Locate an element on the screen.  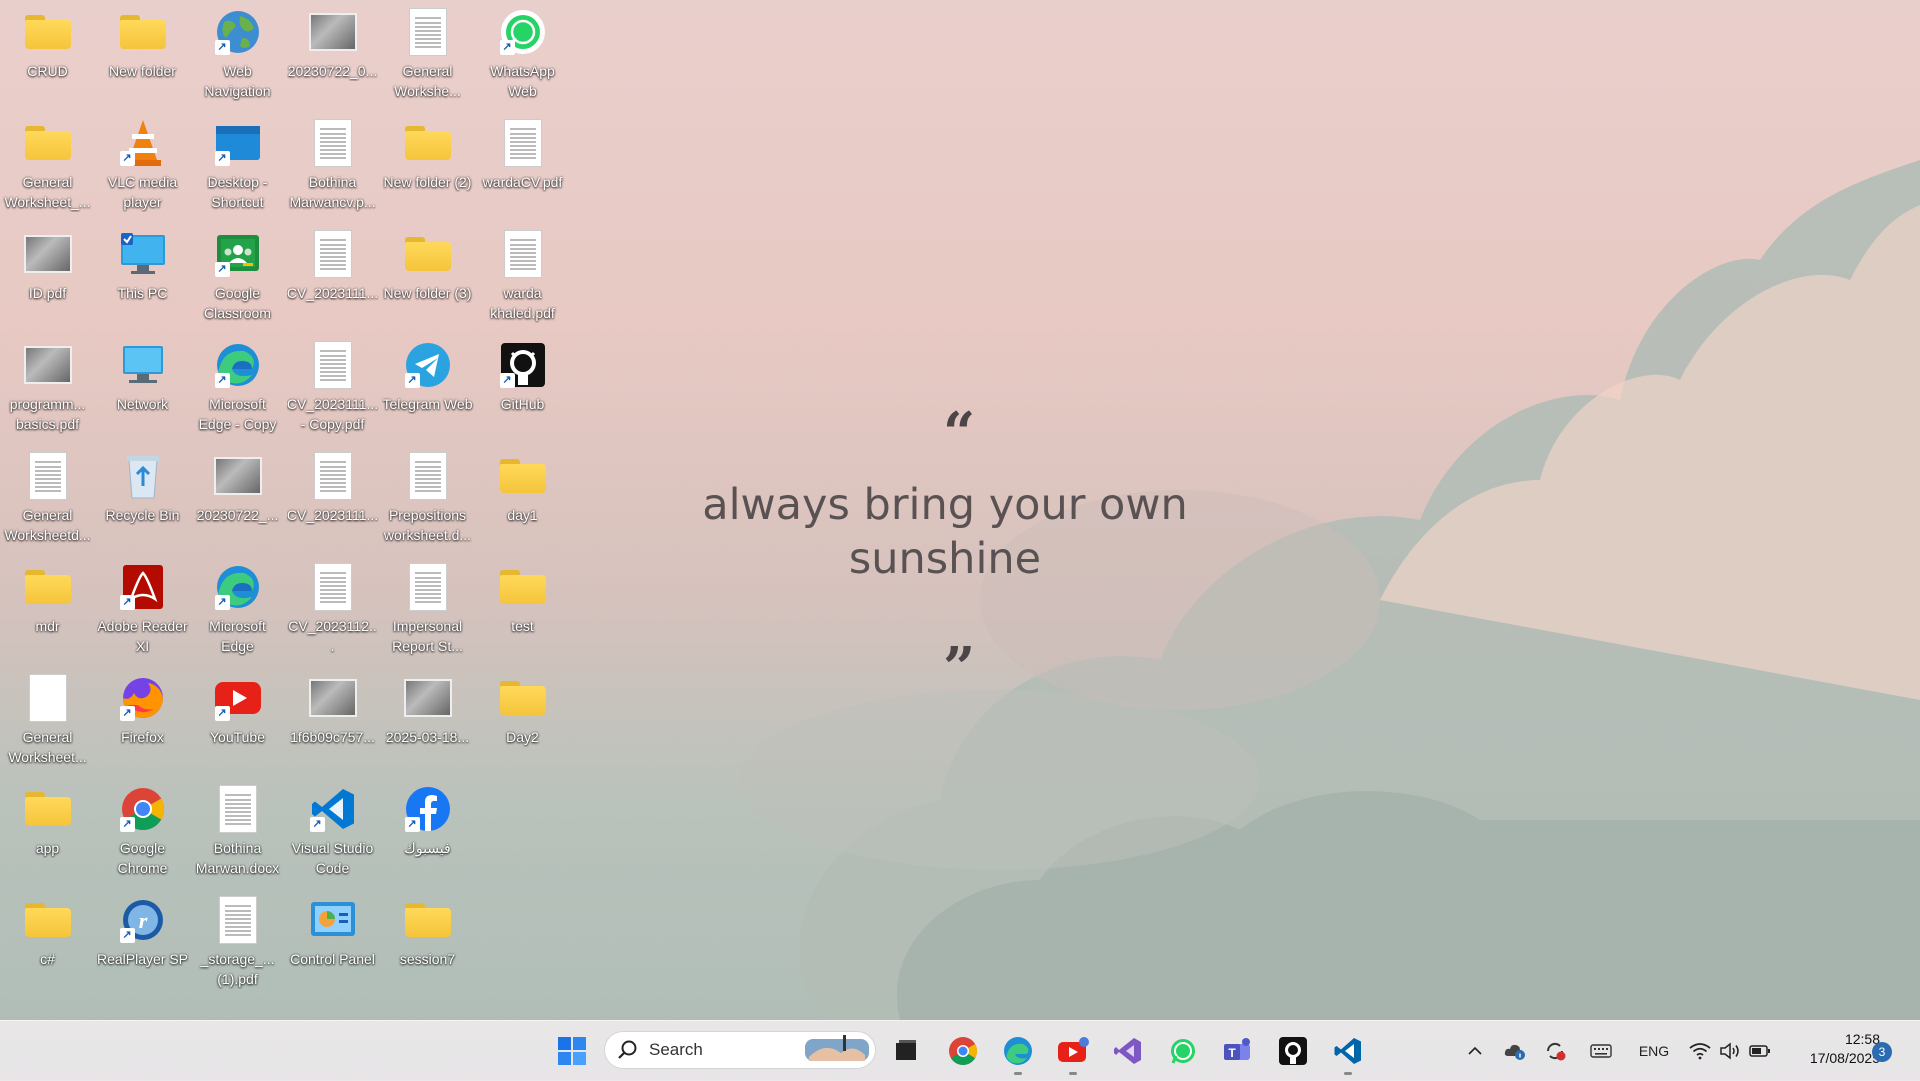
desktop-icon: New folder is located at coordinates (142, 55).